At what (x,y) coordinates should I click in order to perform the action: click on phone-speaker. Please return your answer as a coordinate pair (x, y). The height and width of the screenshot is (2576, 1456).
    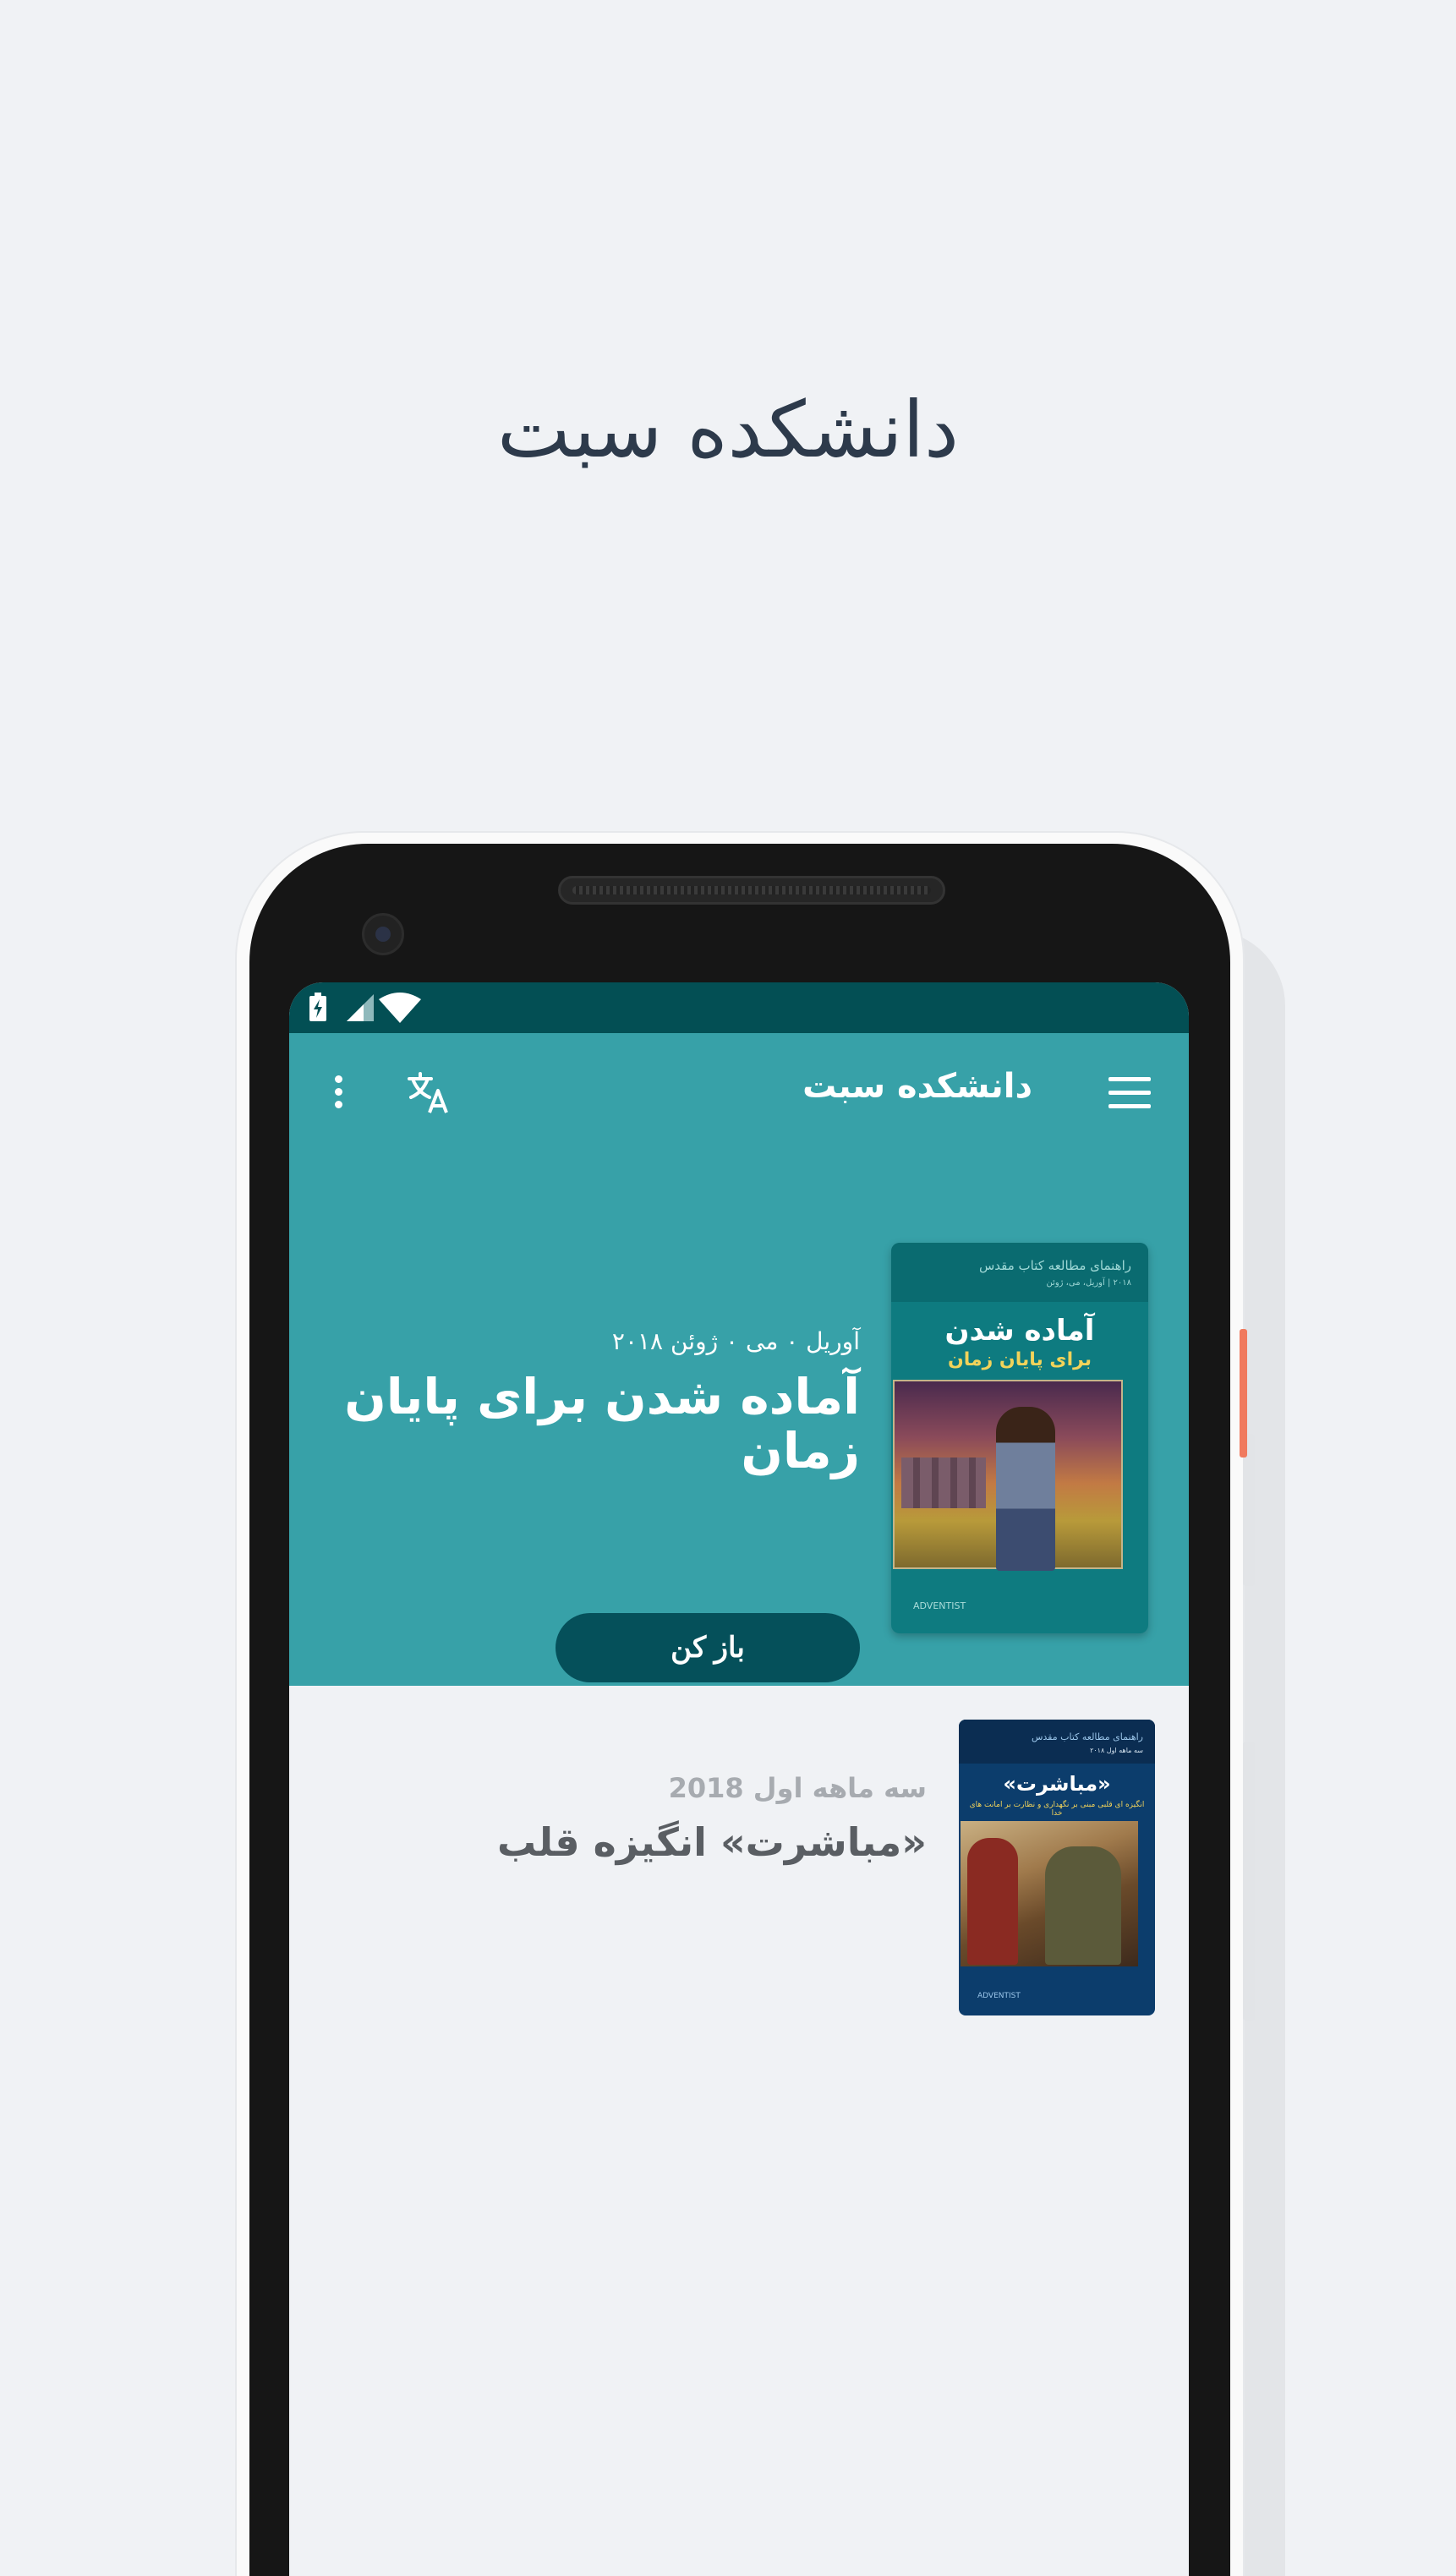
    Looking at the image, I should click on (752, 890).